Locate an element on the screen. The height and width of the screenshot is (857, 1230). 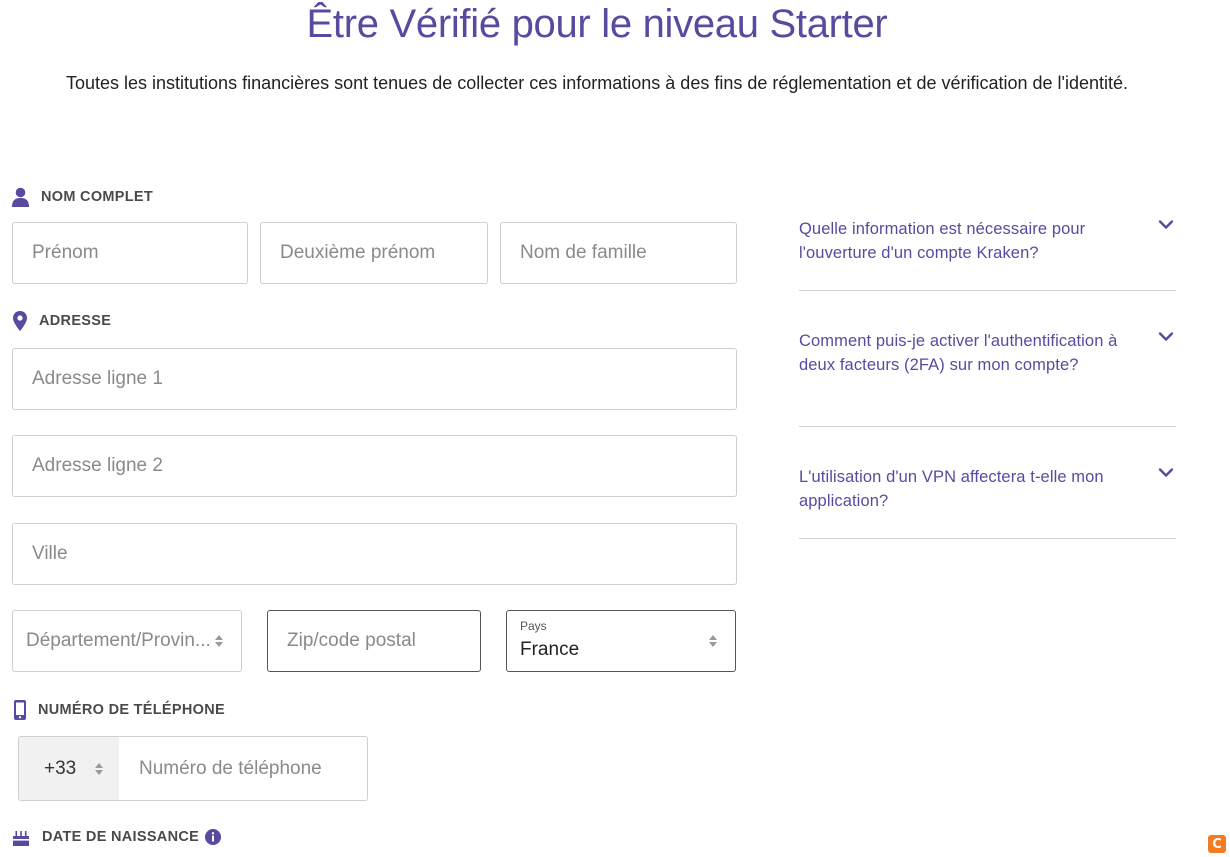
extension-badge-icon: C is located at coordinates (1217, 844).